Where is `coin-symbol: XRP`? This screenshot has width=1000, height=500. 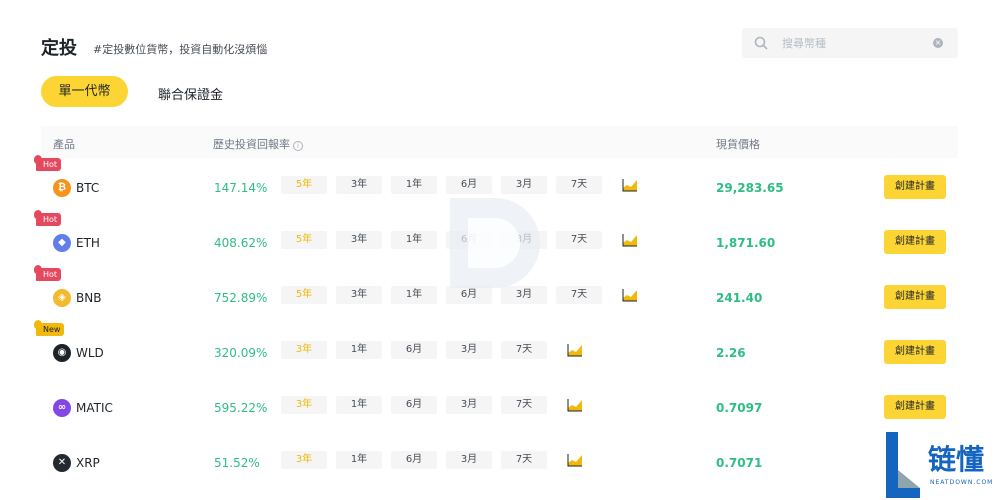
coin-symbol: XRP is located at coordinates (88, 463).